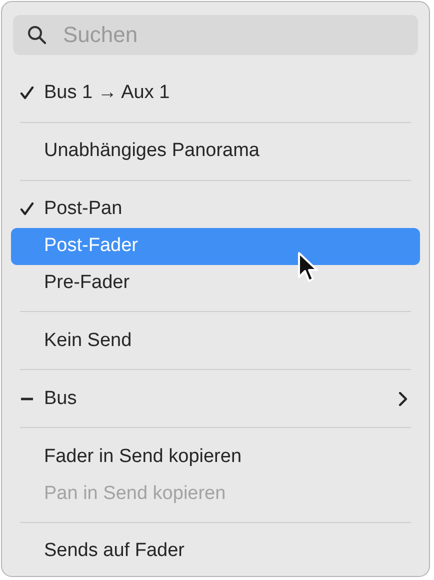  Describe the element at coordinates (215, 209) in the screenshot. I see `menu-item: Post-Pan` at that location.